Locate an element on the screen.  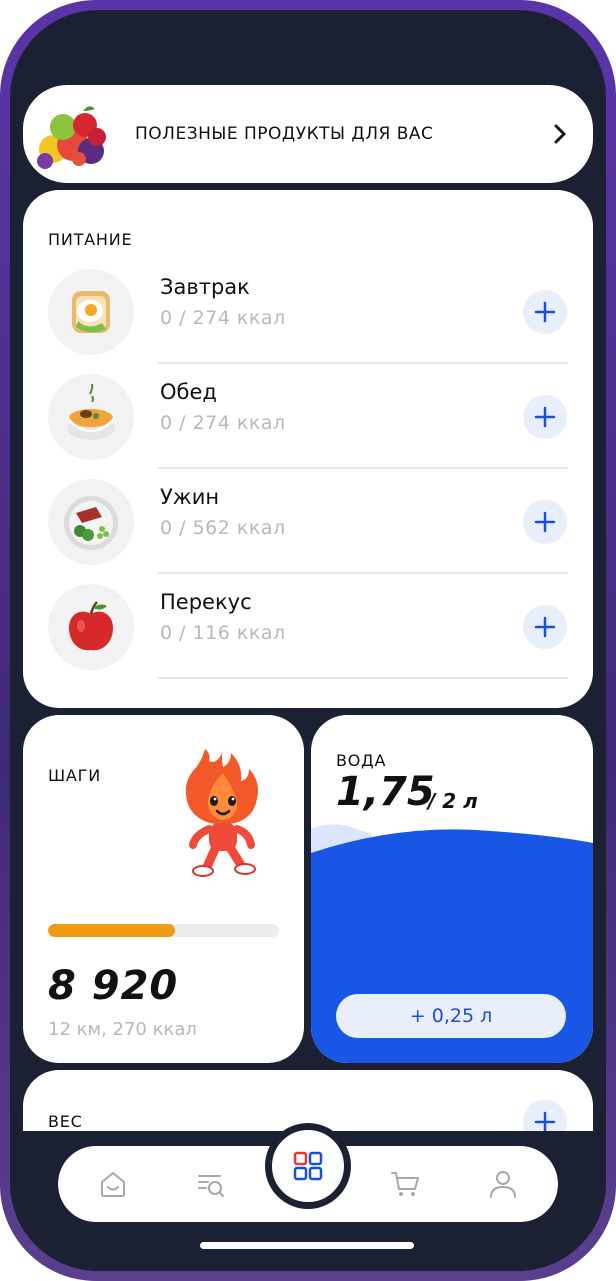
tab-cart is located at coordinates (405, 1184).